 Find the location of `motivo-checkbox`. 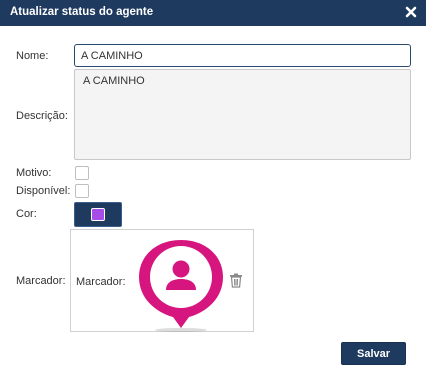

motivo-checkbox is located at coordinates (82, 173).